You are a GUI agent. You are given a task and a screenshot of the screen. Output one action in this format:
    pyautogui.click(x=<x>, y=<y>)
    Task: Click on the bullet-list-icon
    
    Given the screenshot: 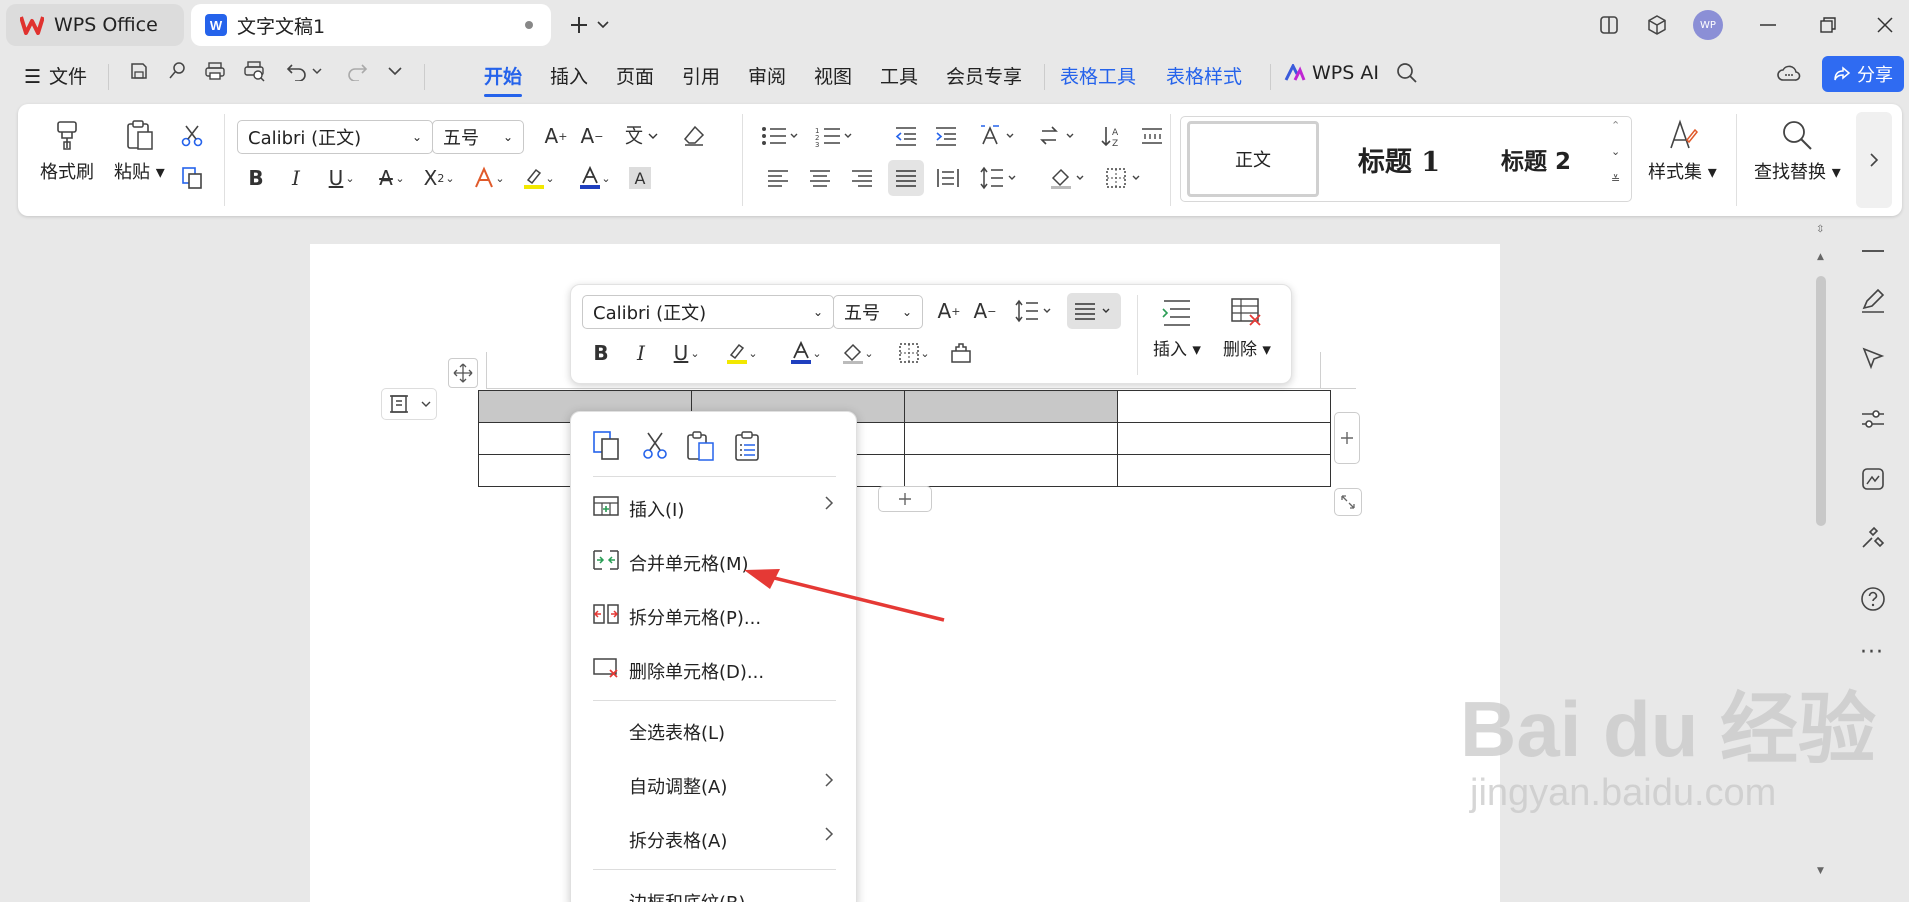 What is the action you would take?
    pyautogui.click(x=781, y=136)
    